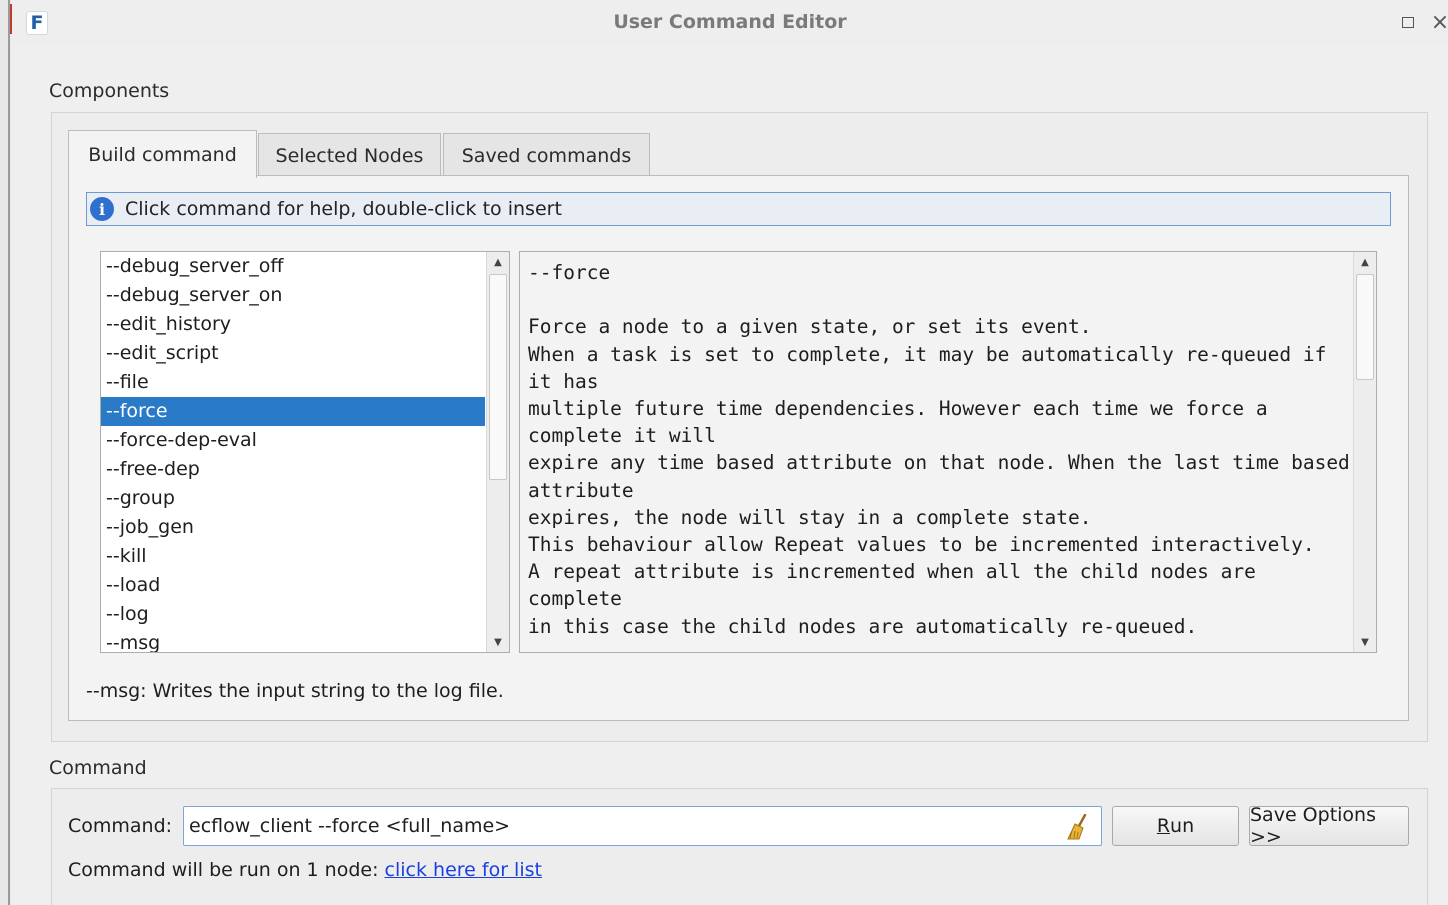  Describe the element at coordinates (305, 498) in the screenshot. I see `command-list-item: --group` at that location.